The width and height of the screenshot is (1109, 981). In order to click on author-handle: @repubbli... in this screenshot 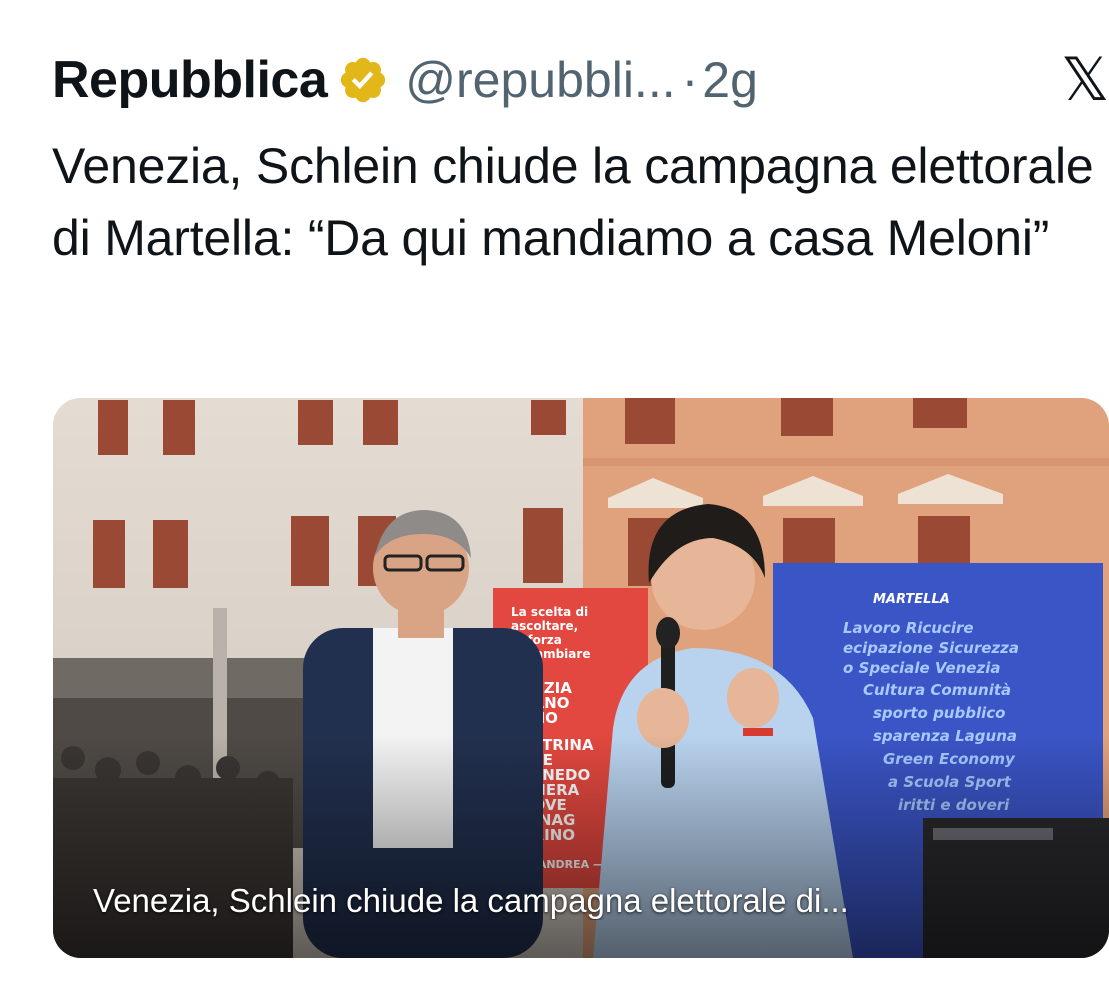, I will do `click(540, 80)`.